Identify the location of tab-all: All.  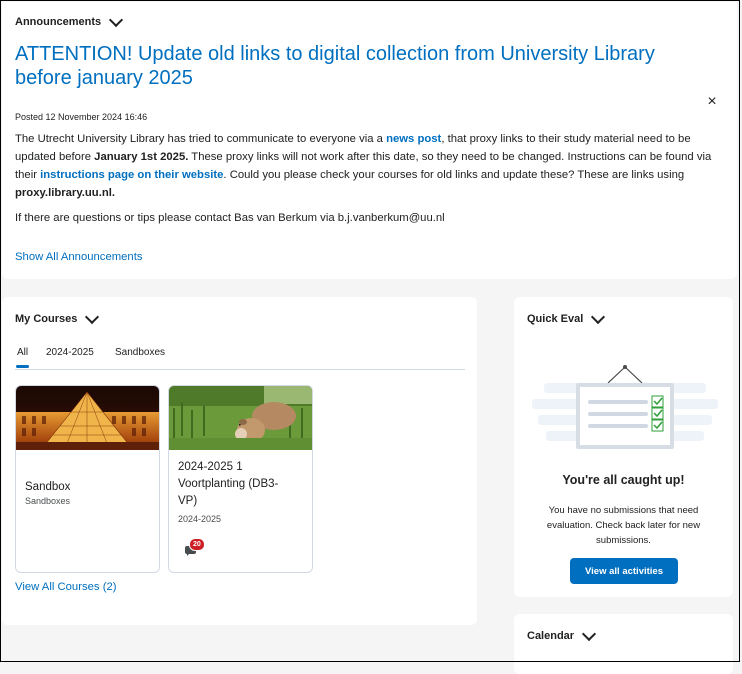
(22, 357).